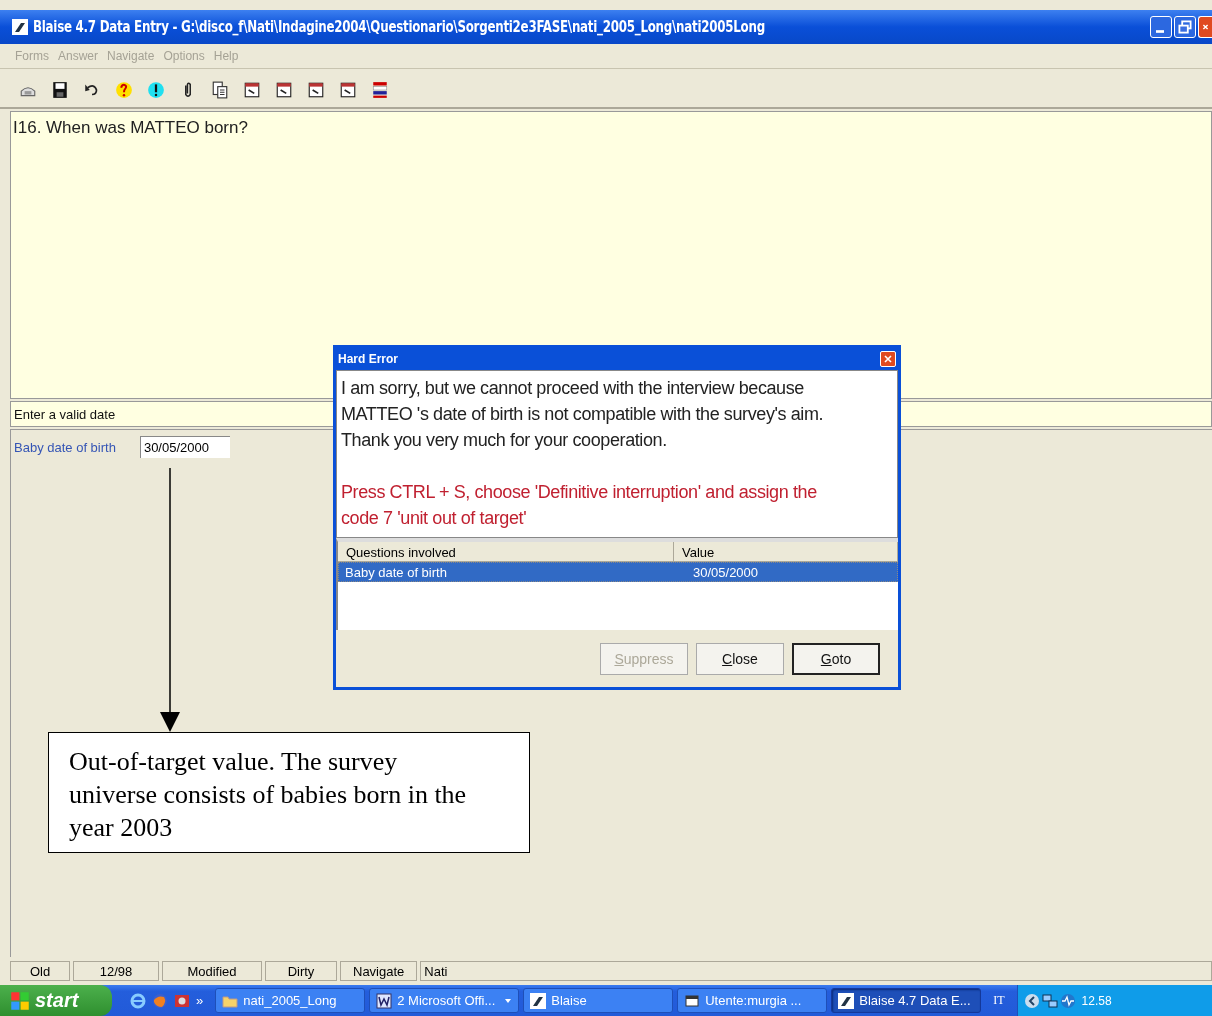 This screenshot has width=1212, height=1016. I want to click on status-field: Modified, so click(212, 971).